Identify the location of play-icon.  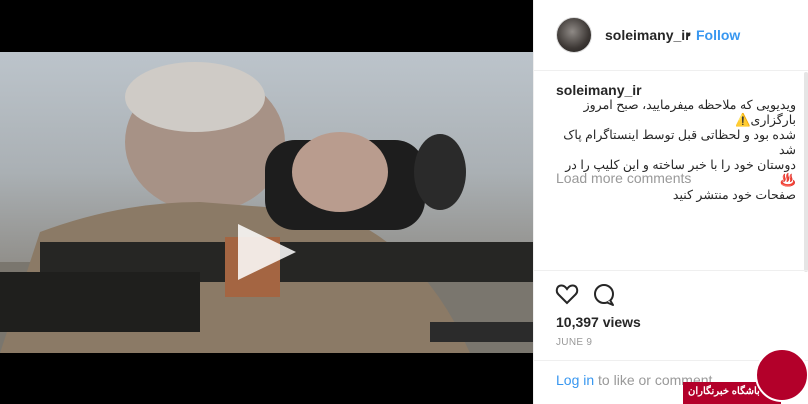
(267, 252).